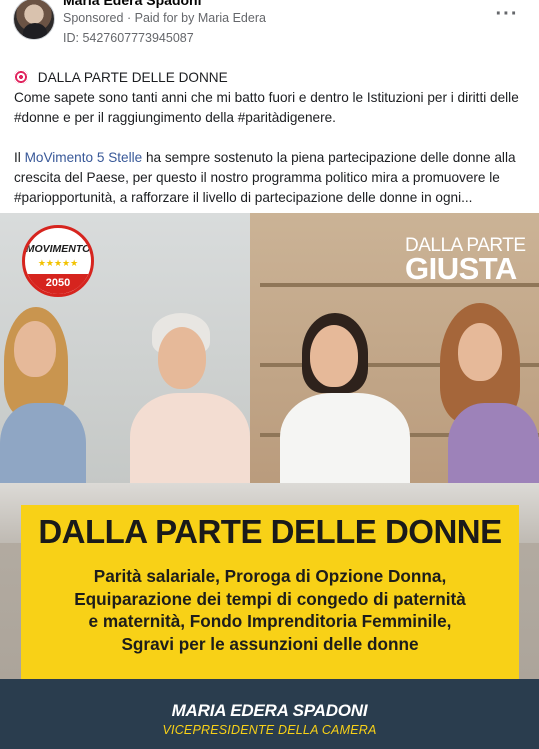  I want to click on ad-id: ID: 5427607773945087, so click(128, 38).